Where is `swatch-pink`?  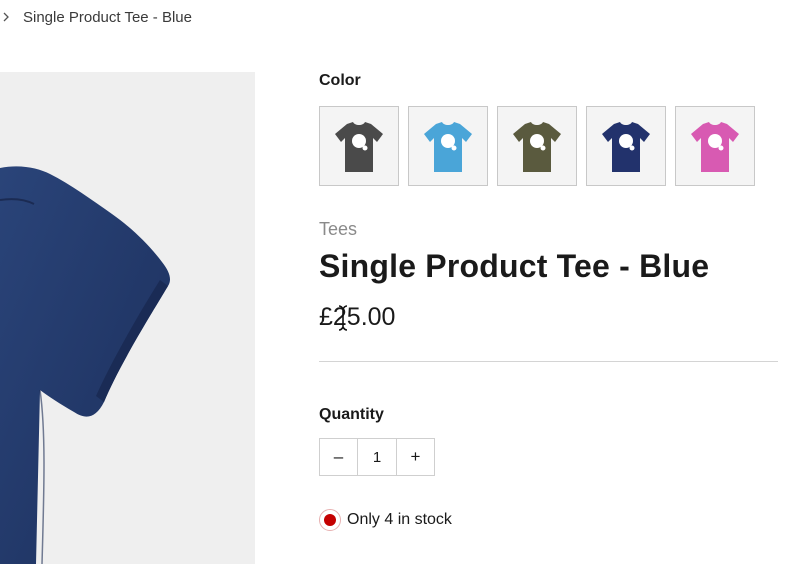 swatch-pink is located at coordinates (715, 146).